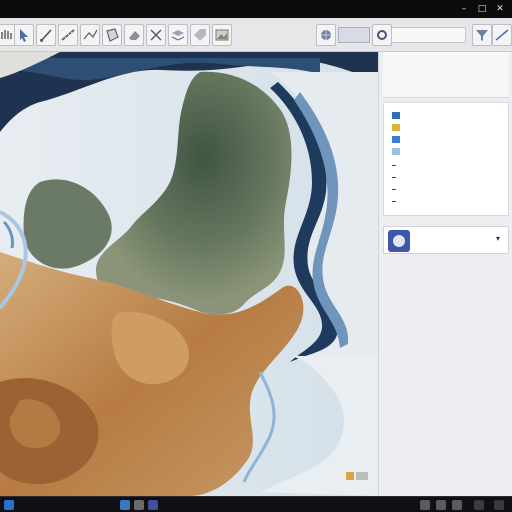  I want to click on layer-card: ▾, so click(446, 240).